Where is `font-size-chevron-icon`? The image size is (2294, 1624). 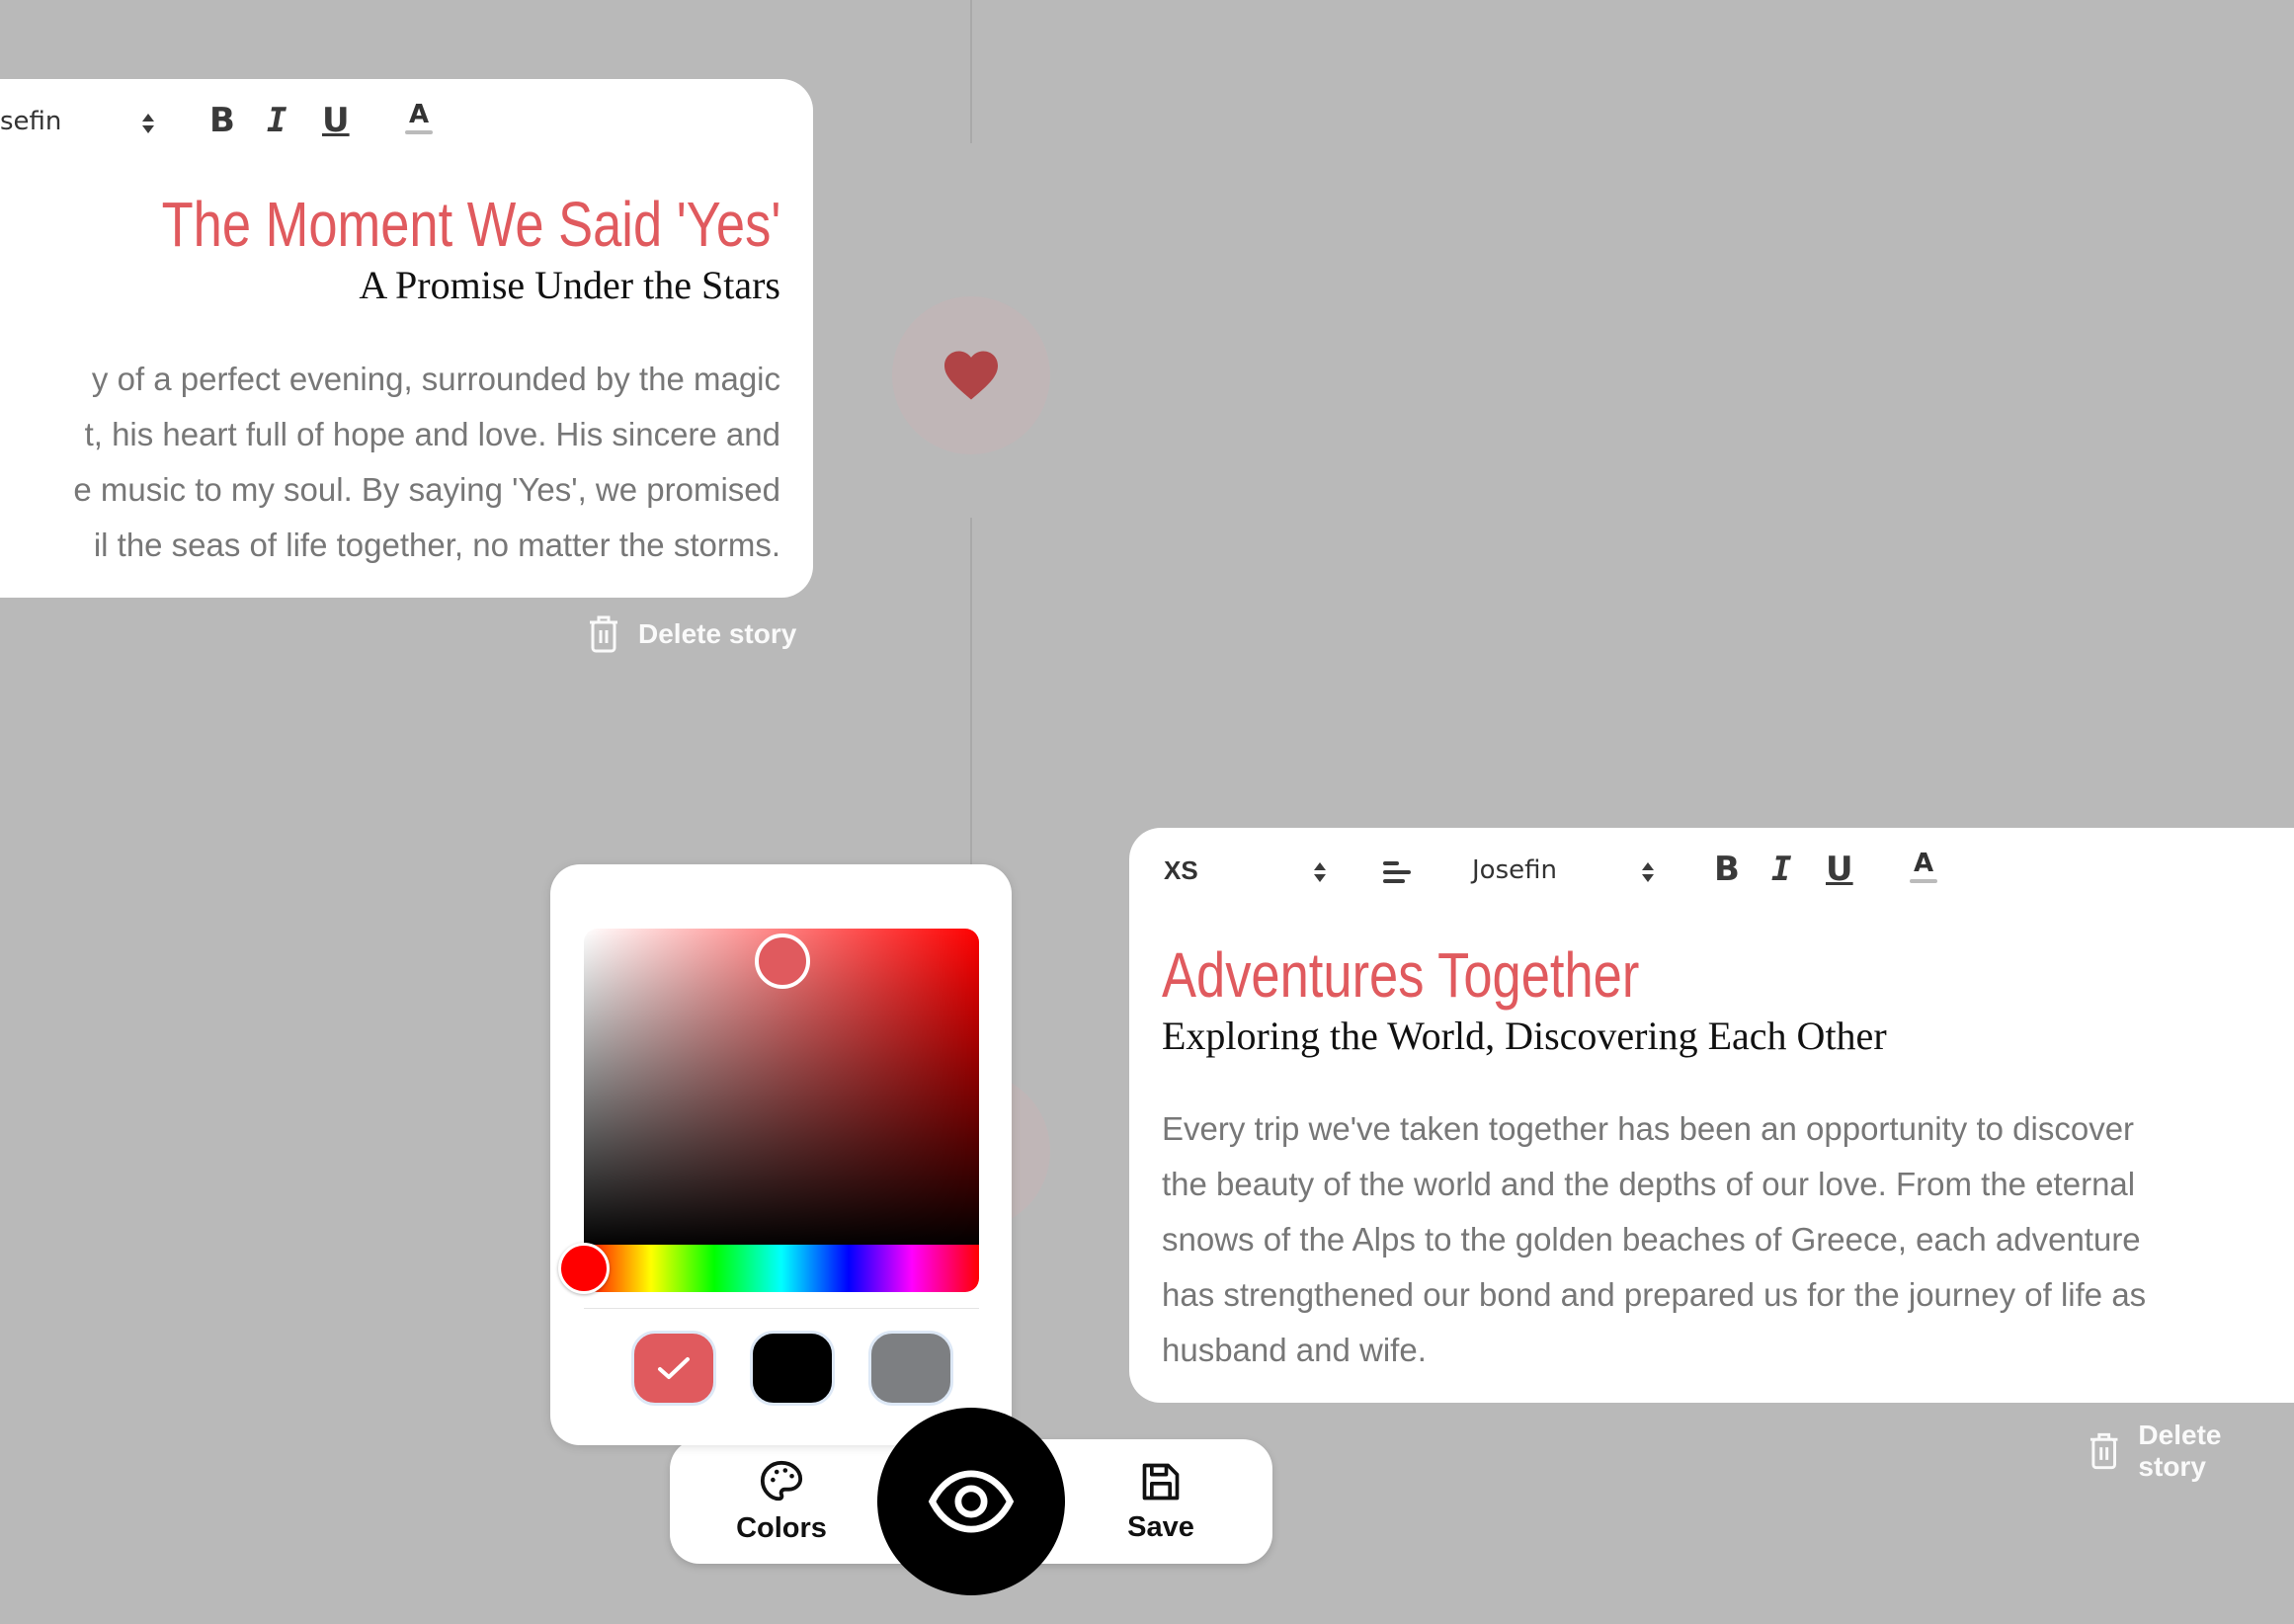
font-size-chevron-icon is located at coordinates (1320, 872).